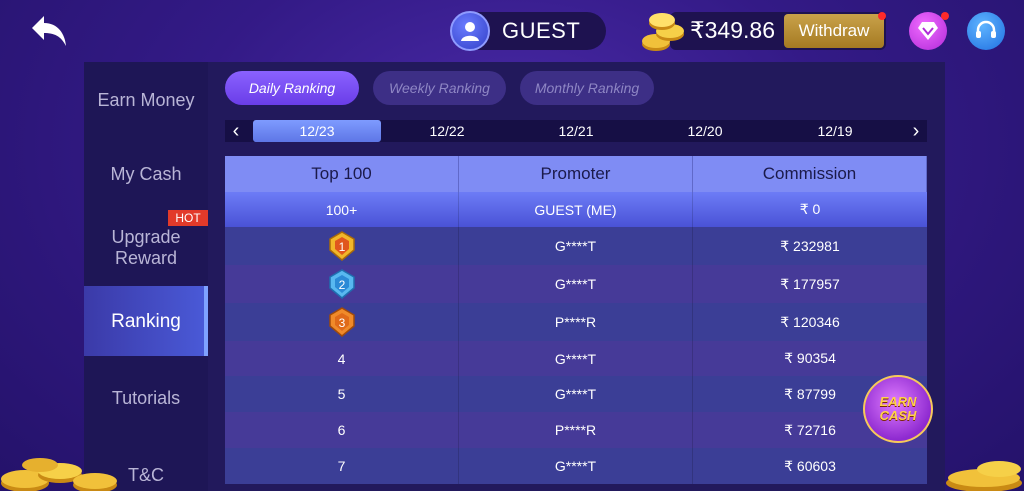 Image resolution: width=1024 pixels, height=491 pixels. I want to click on promoter-cell: GUEST (ME), so click(576, 209).